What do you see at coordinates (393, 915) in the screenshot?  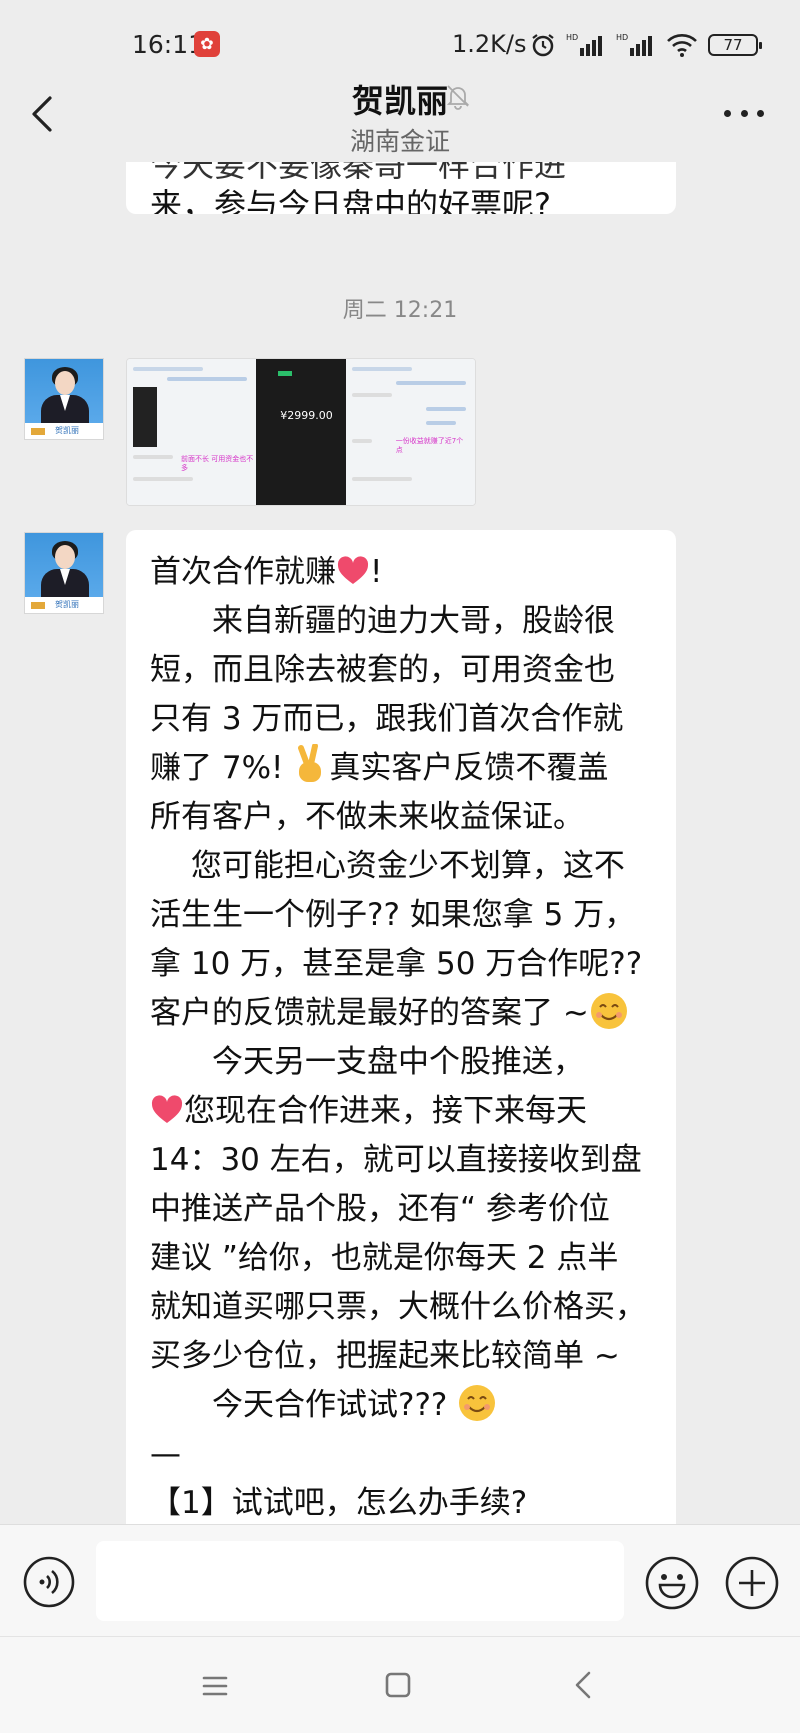 I see `message-line: 活生生一个例子?? 如果您拿 5 万，` at bounding box center [393, 915].